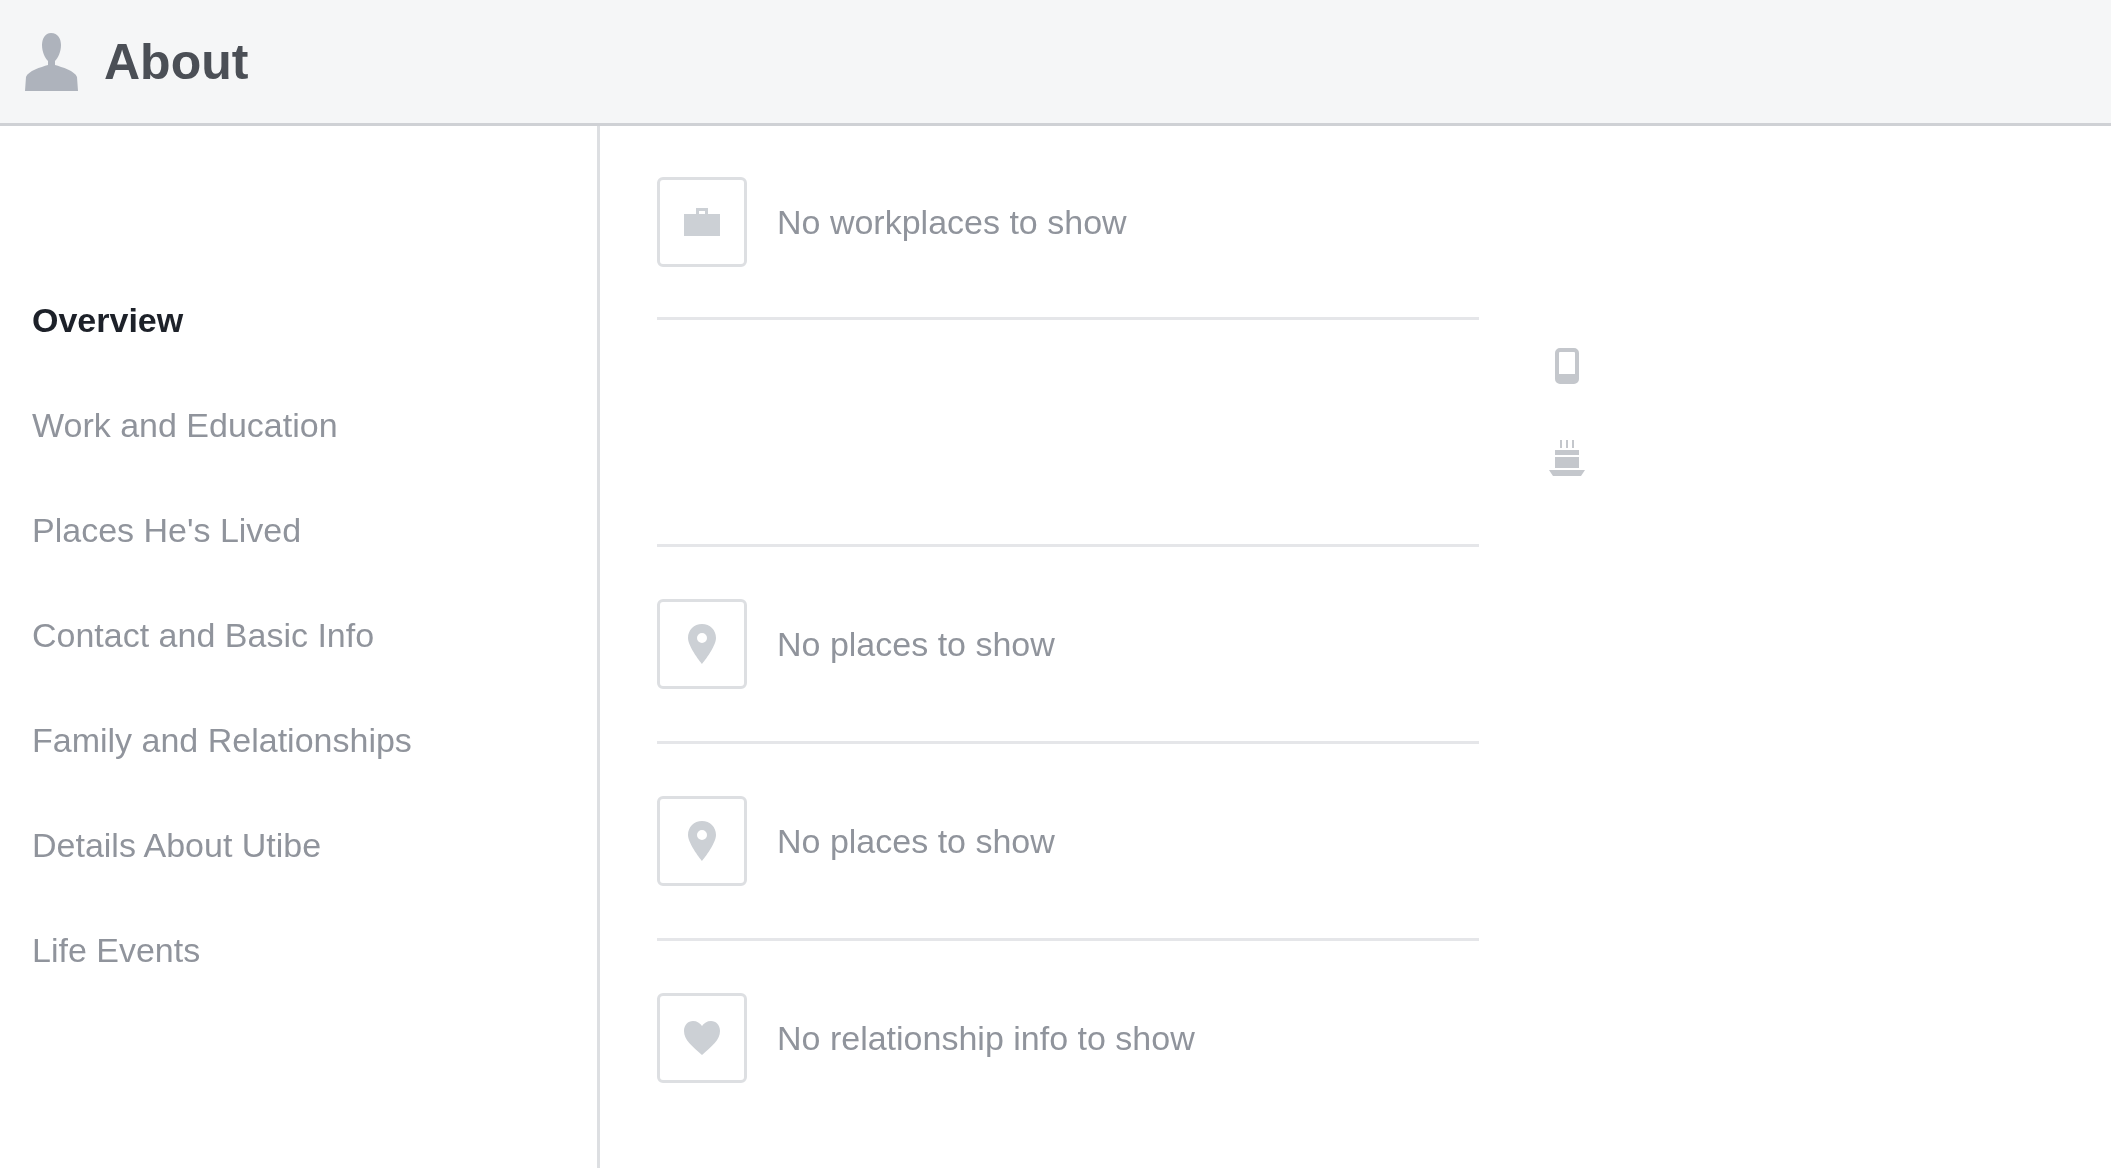 The height and width of the screenshot is (1168, 2111). Describe the element at coordinates (167, 530) in the screenshot. I see `sidebar-item: Places He's Lived` at that location.